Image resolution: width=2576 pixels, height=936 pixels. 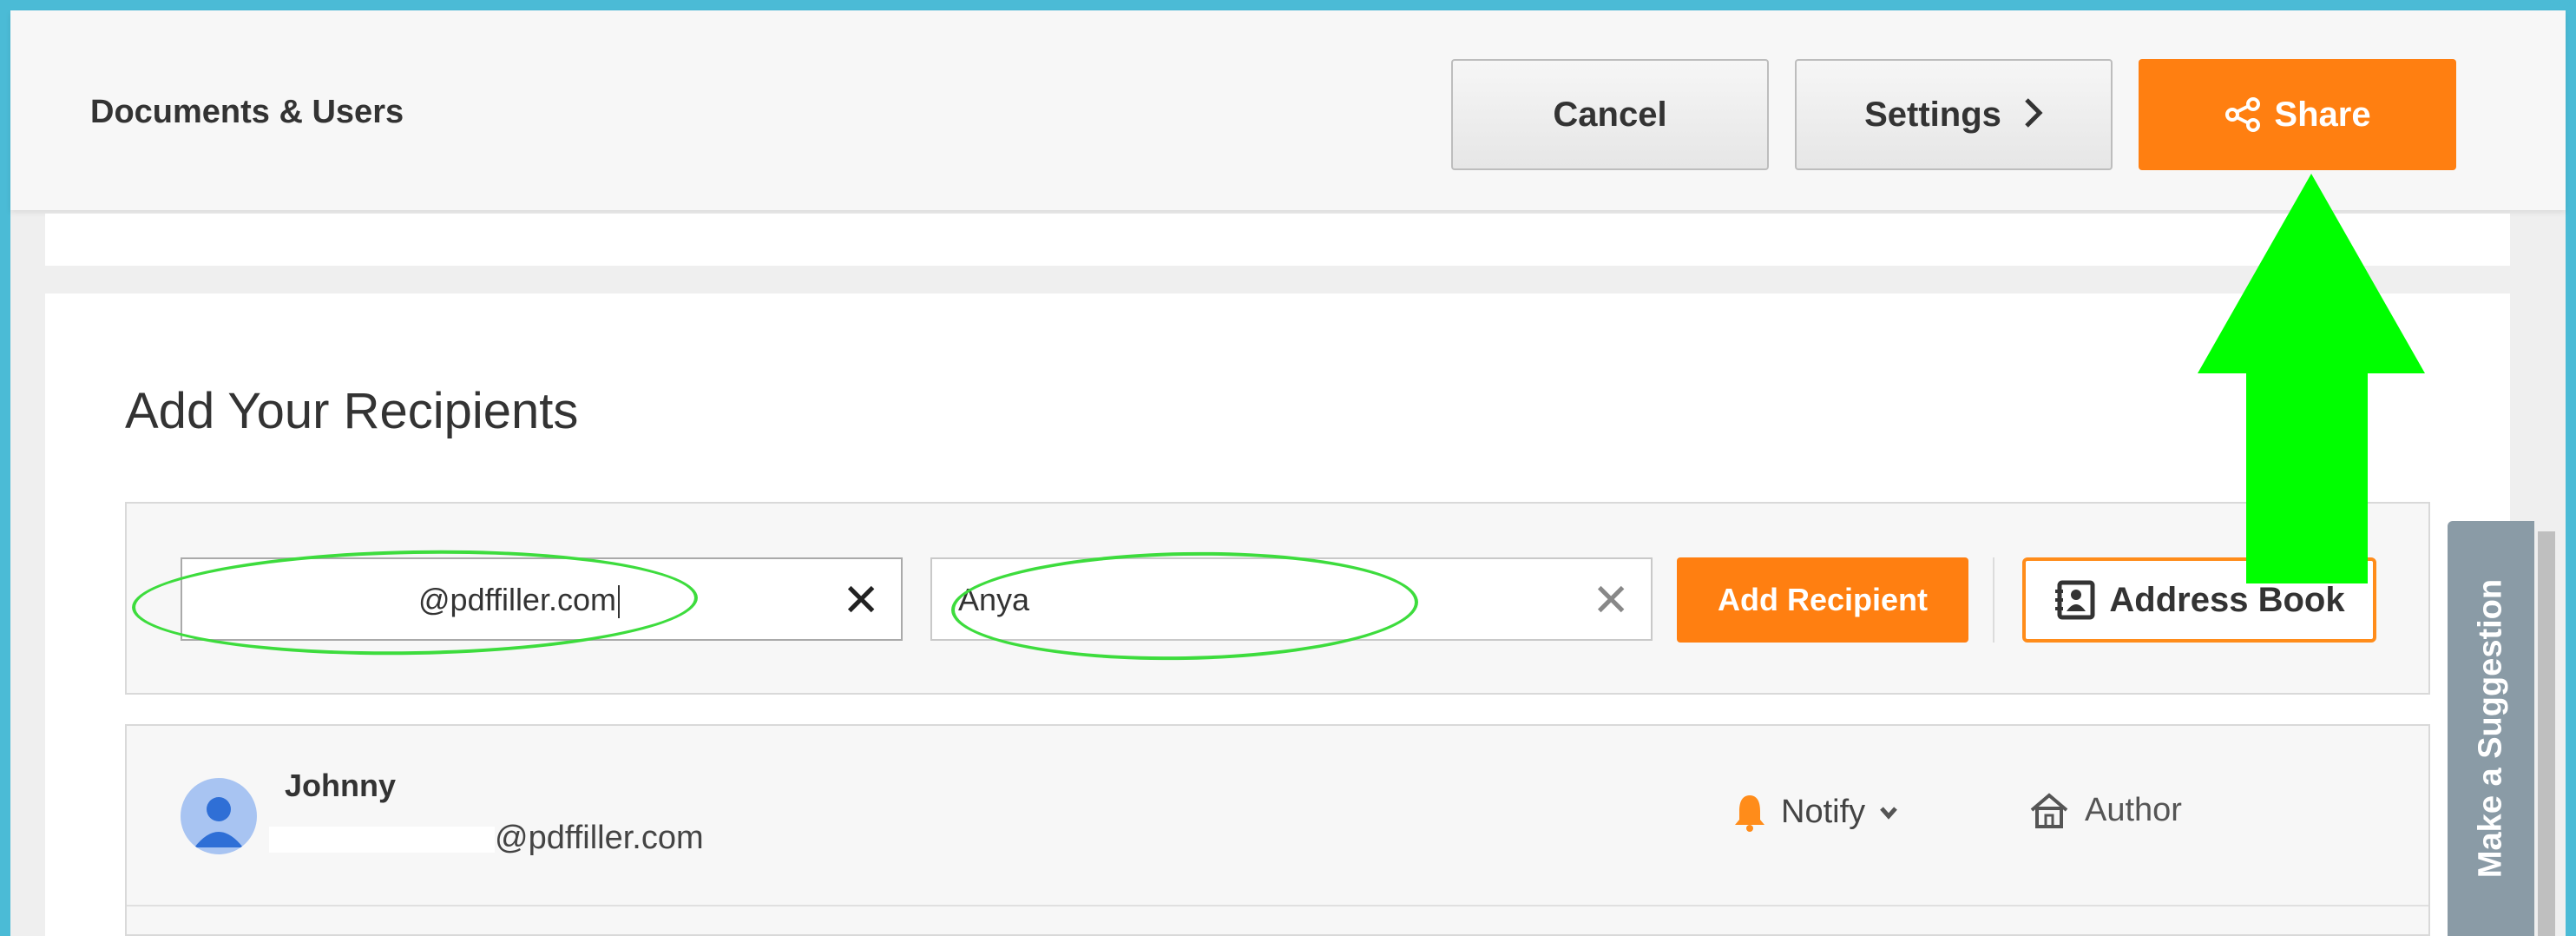 What do you see at coordinates (1994, 600) in the screenshot?
I see `divider` at bounding box center [1994, 600].